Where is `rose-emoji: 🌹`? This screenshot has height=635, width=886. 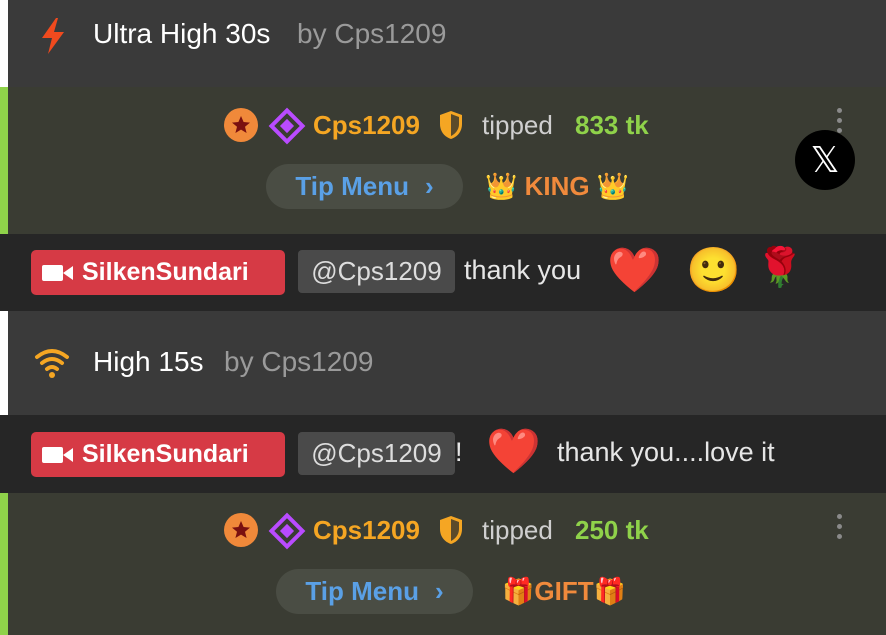
rose-emoji: 🌹 is located at coordinates (780, 268).